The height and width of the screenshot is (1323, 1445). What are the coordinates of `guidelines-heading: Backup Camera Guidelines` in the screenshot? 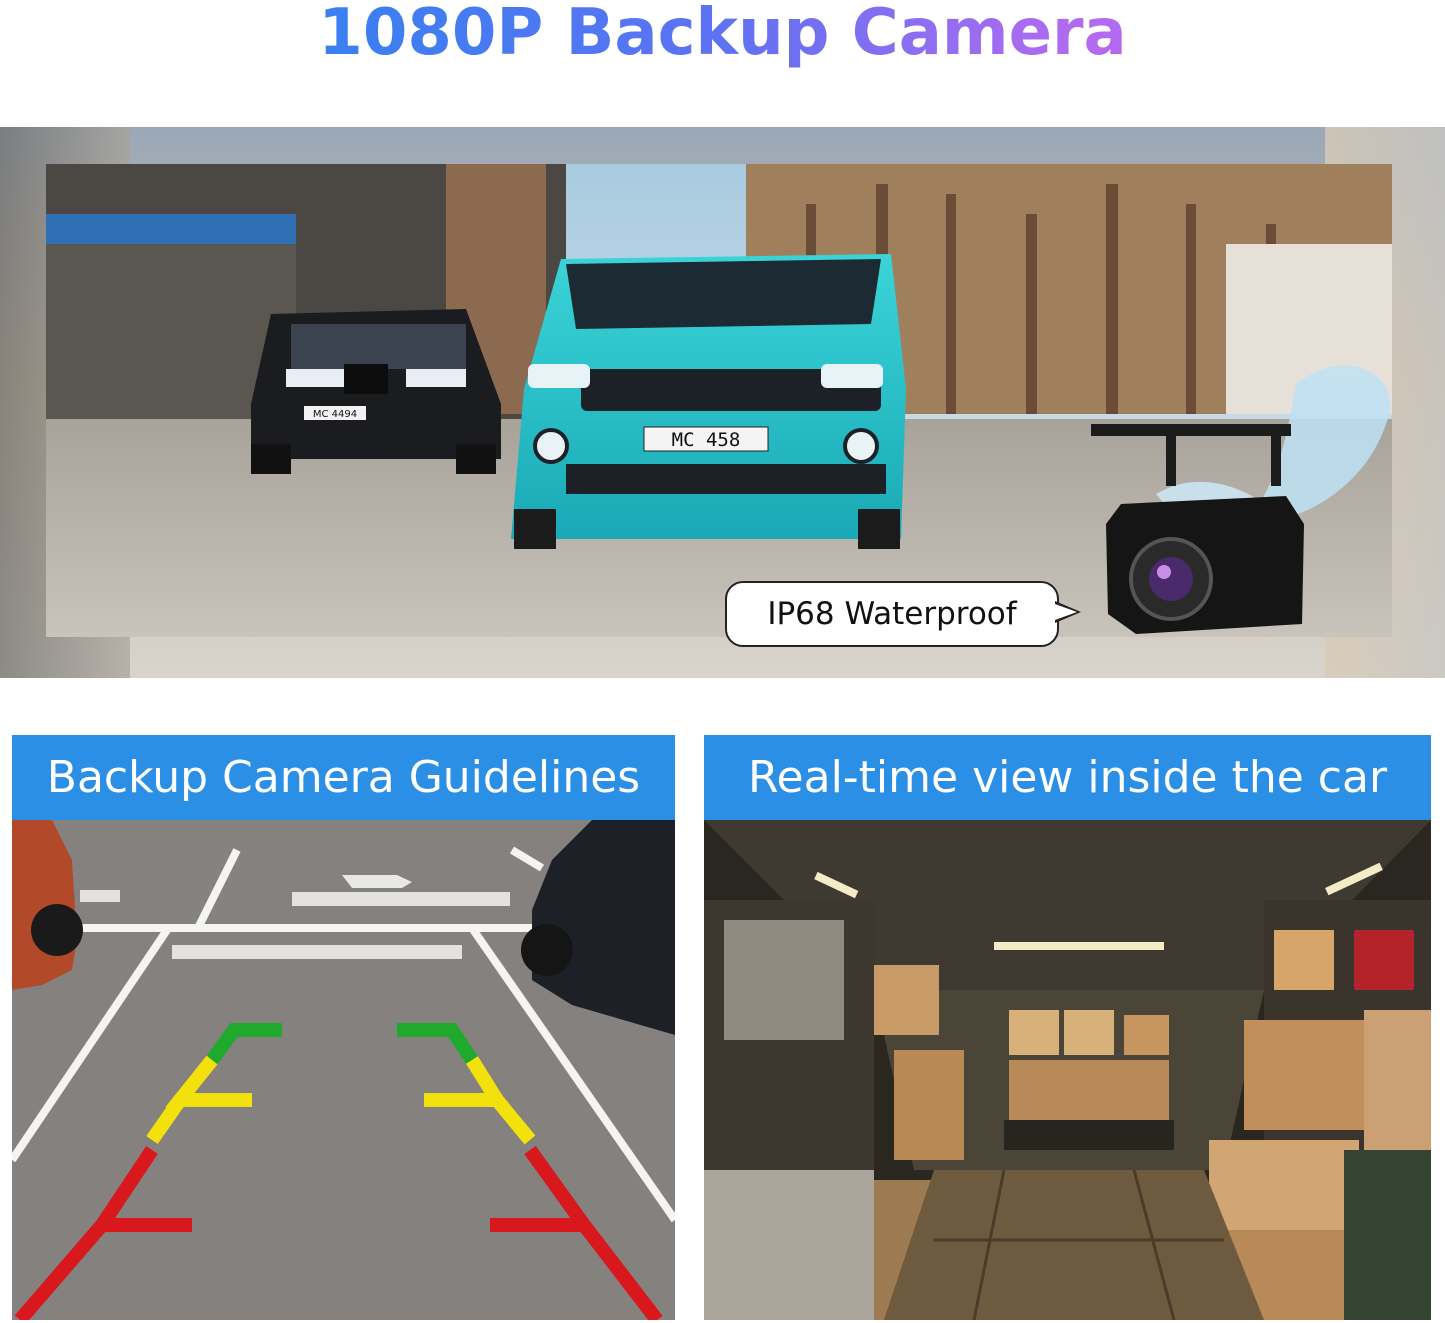 It's located at (343, 777).